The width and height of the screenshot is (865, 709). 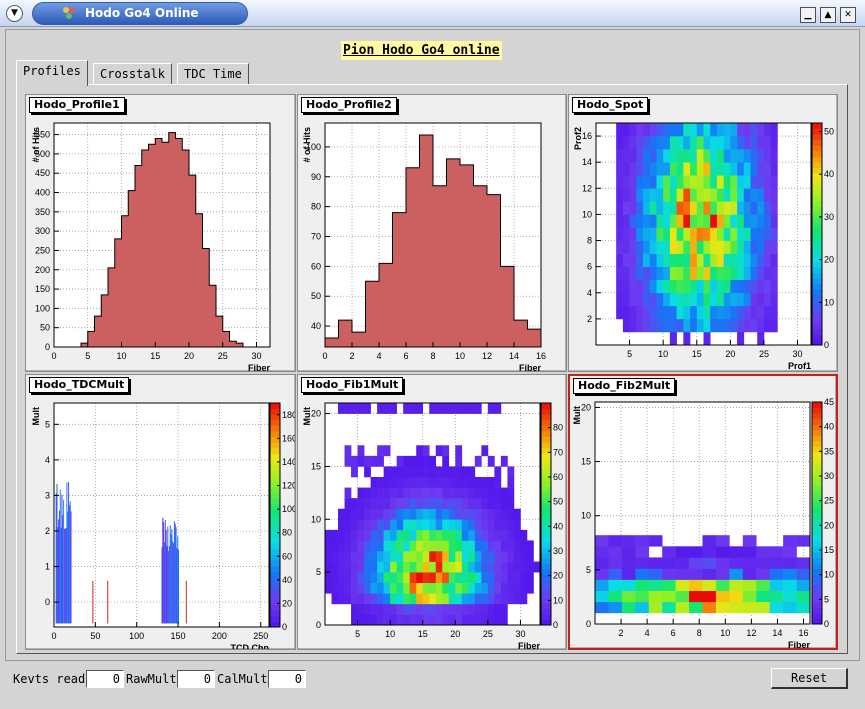 I want to click on close-button: ✕, so click(x=848, y=15).